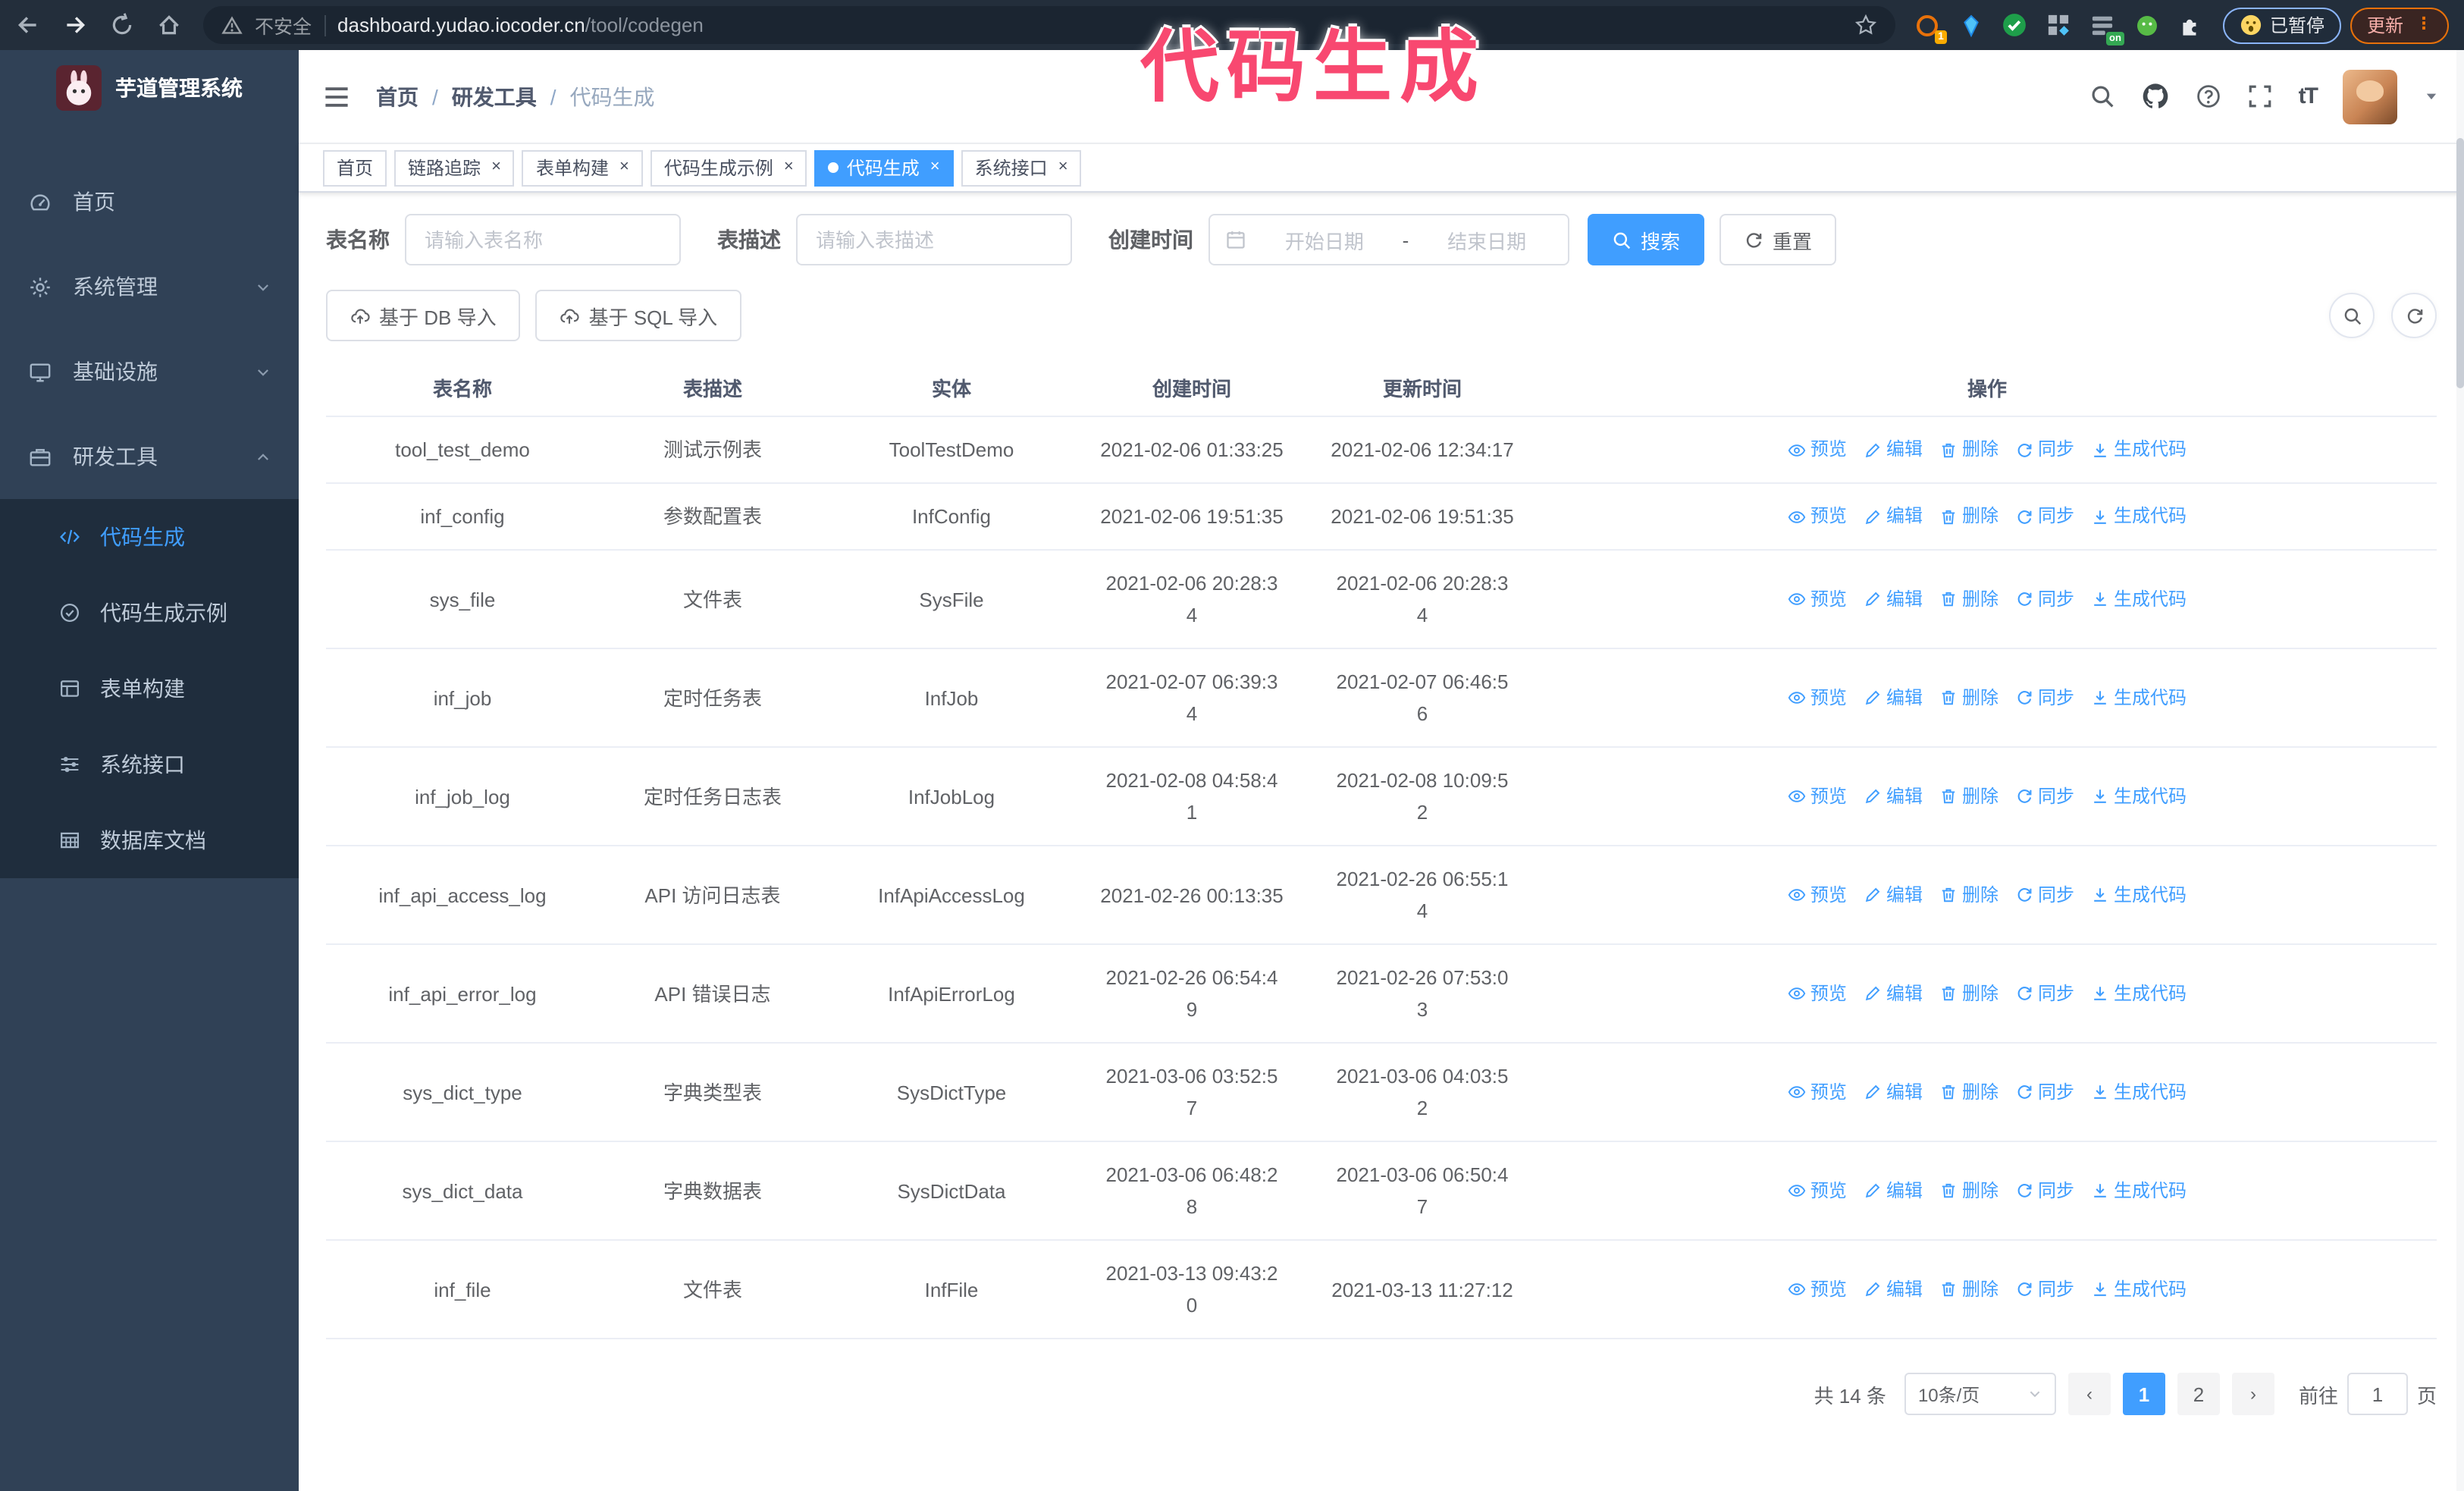  What do you see at coordinates (2352, 315) in the screenshot?
I see `toggle-search-button` at bounding box center [2352, 315].